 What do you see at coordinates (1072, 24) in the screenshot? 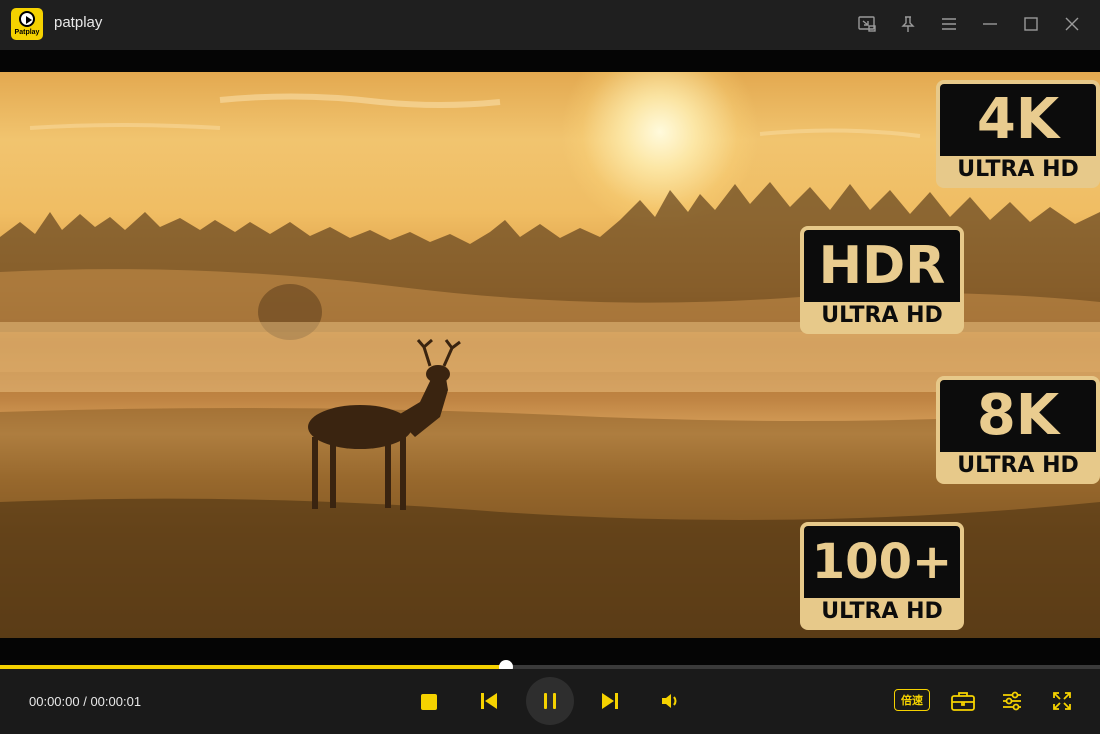
I see `close-icon` at bounding box center [1072, 24].